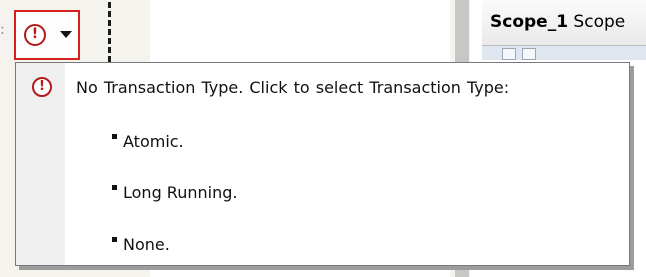 The width and height of the screenshot is (646, 277). I want to click on dashed-connector-line, so click(109, 32).